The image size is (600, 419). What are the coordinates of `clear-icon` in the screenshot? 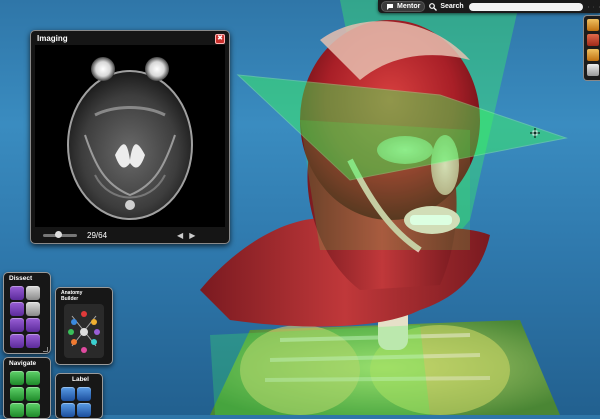 It's located at (588, 7).